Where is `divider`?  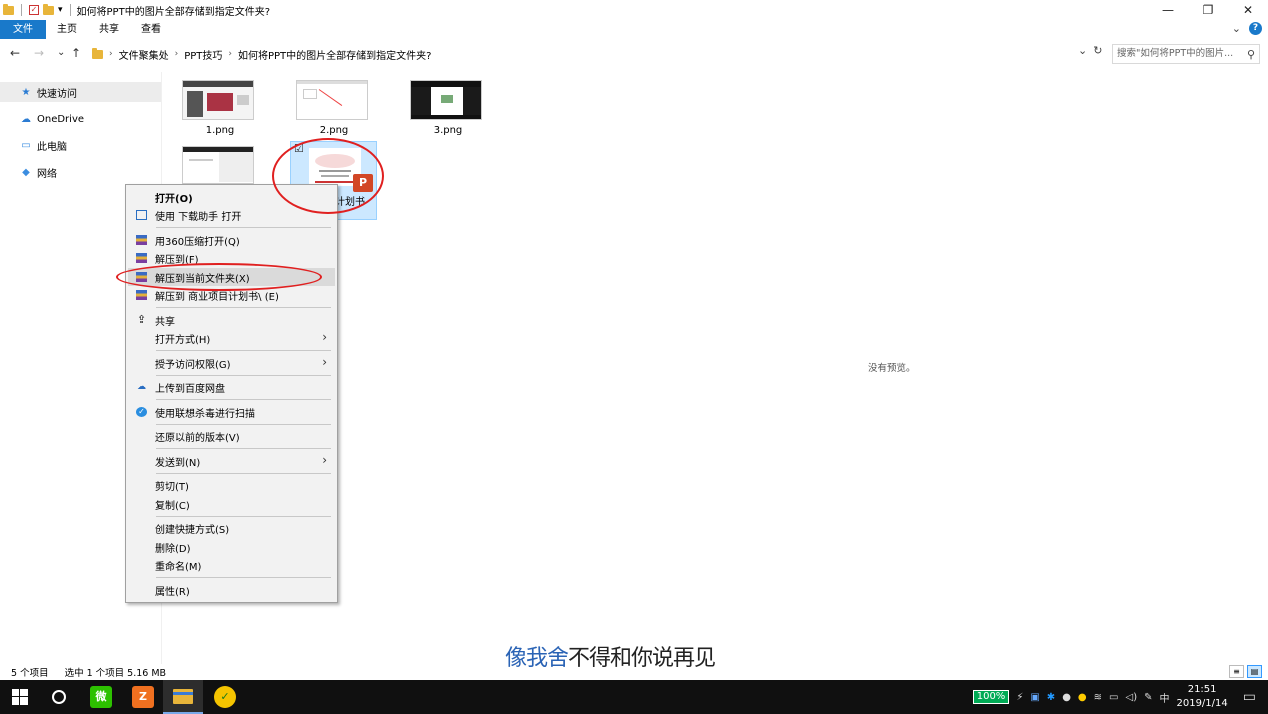
divider is located at coordinates (70, 10).